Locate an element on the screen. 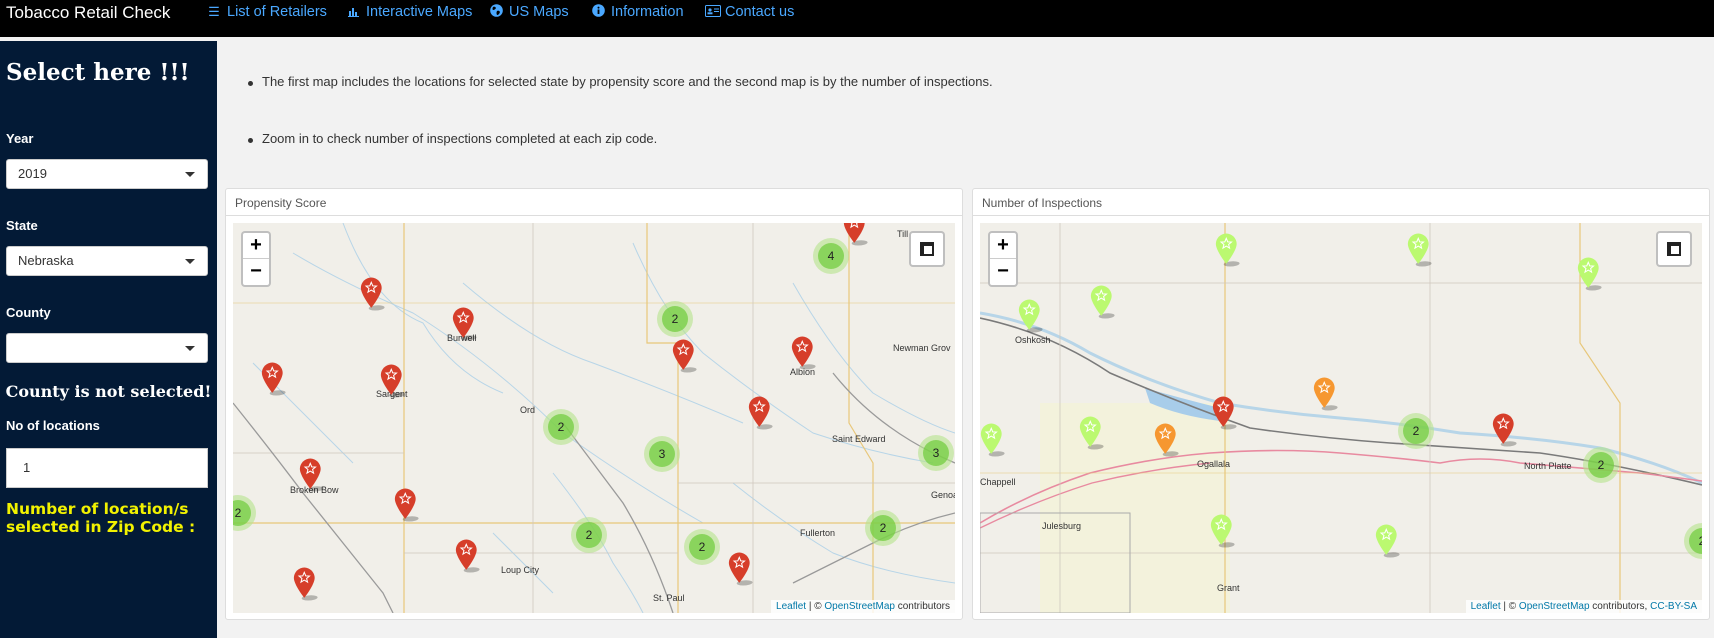 The width and height of the screenshot is (1714, 638). list-icon: ☰ is located at coordinates (214, 11).